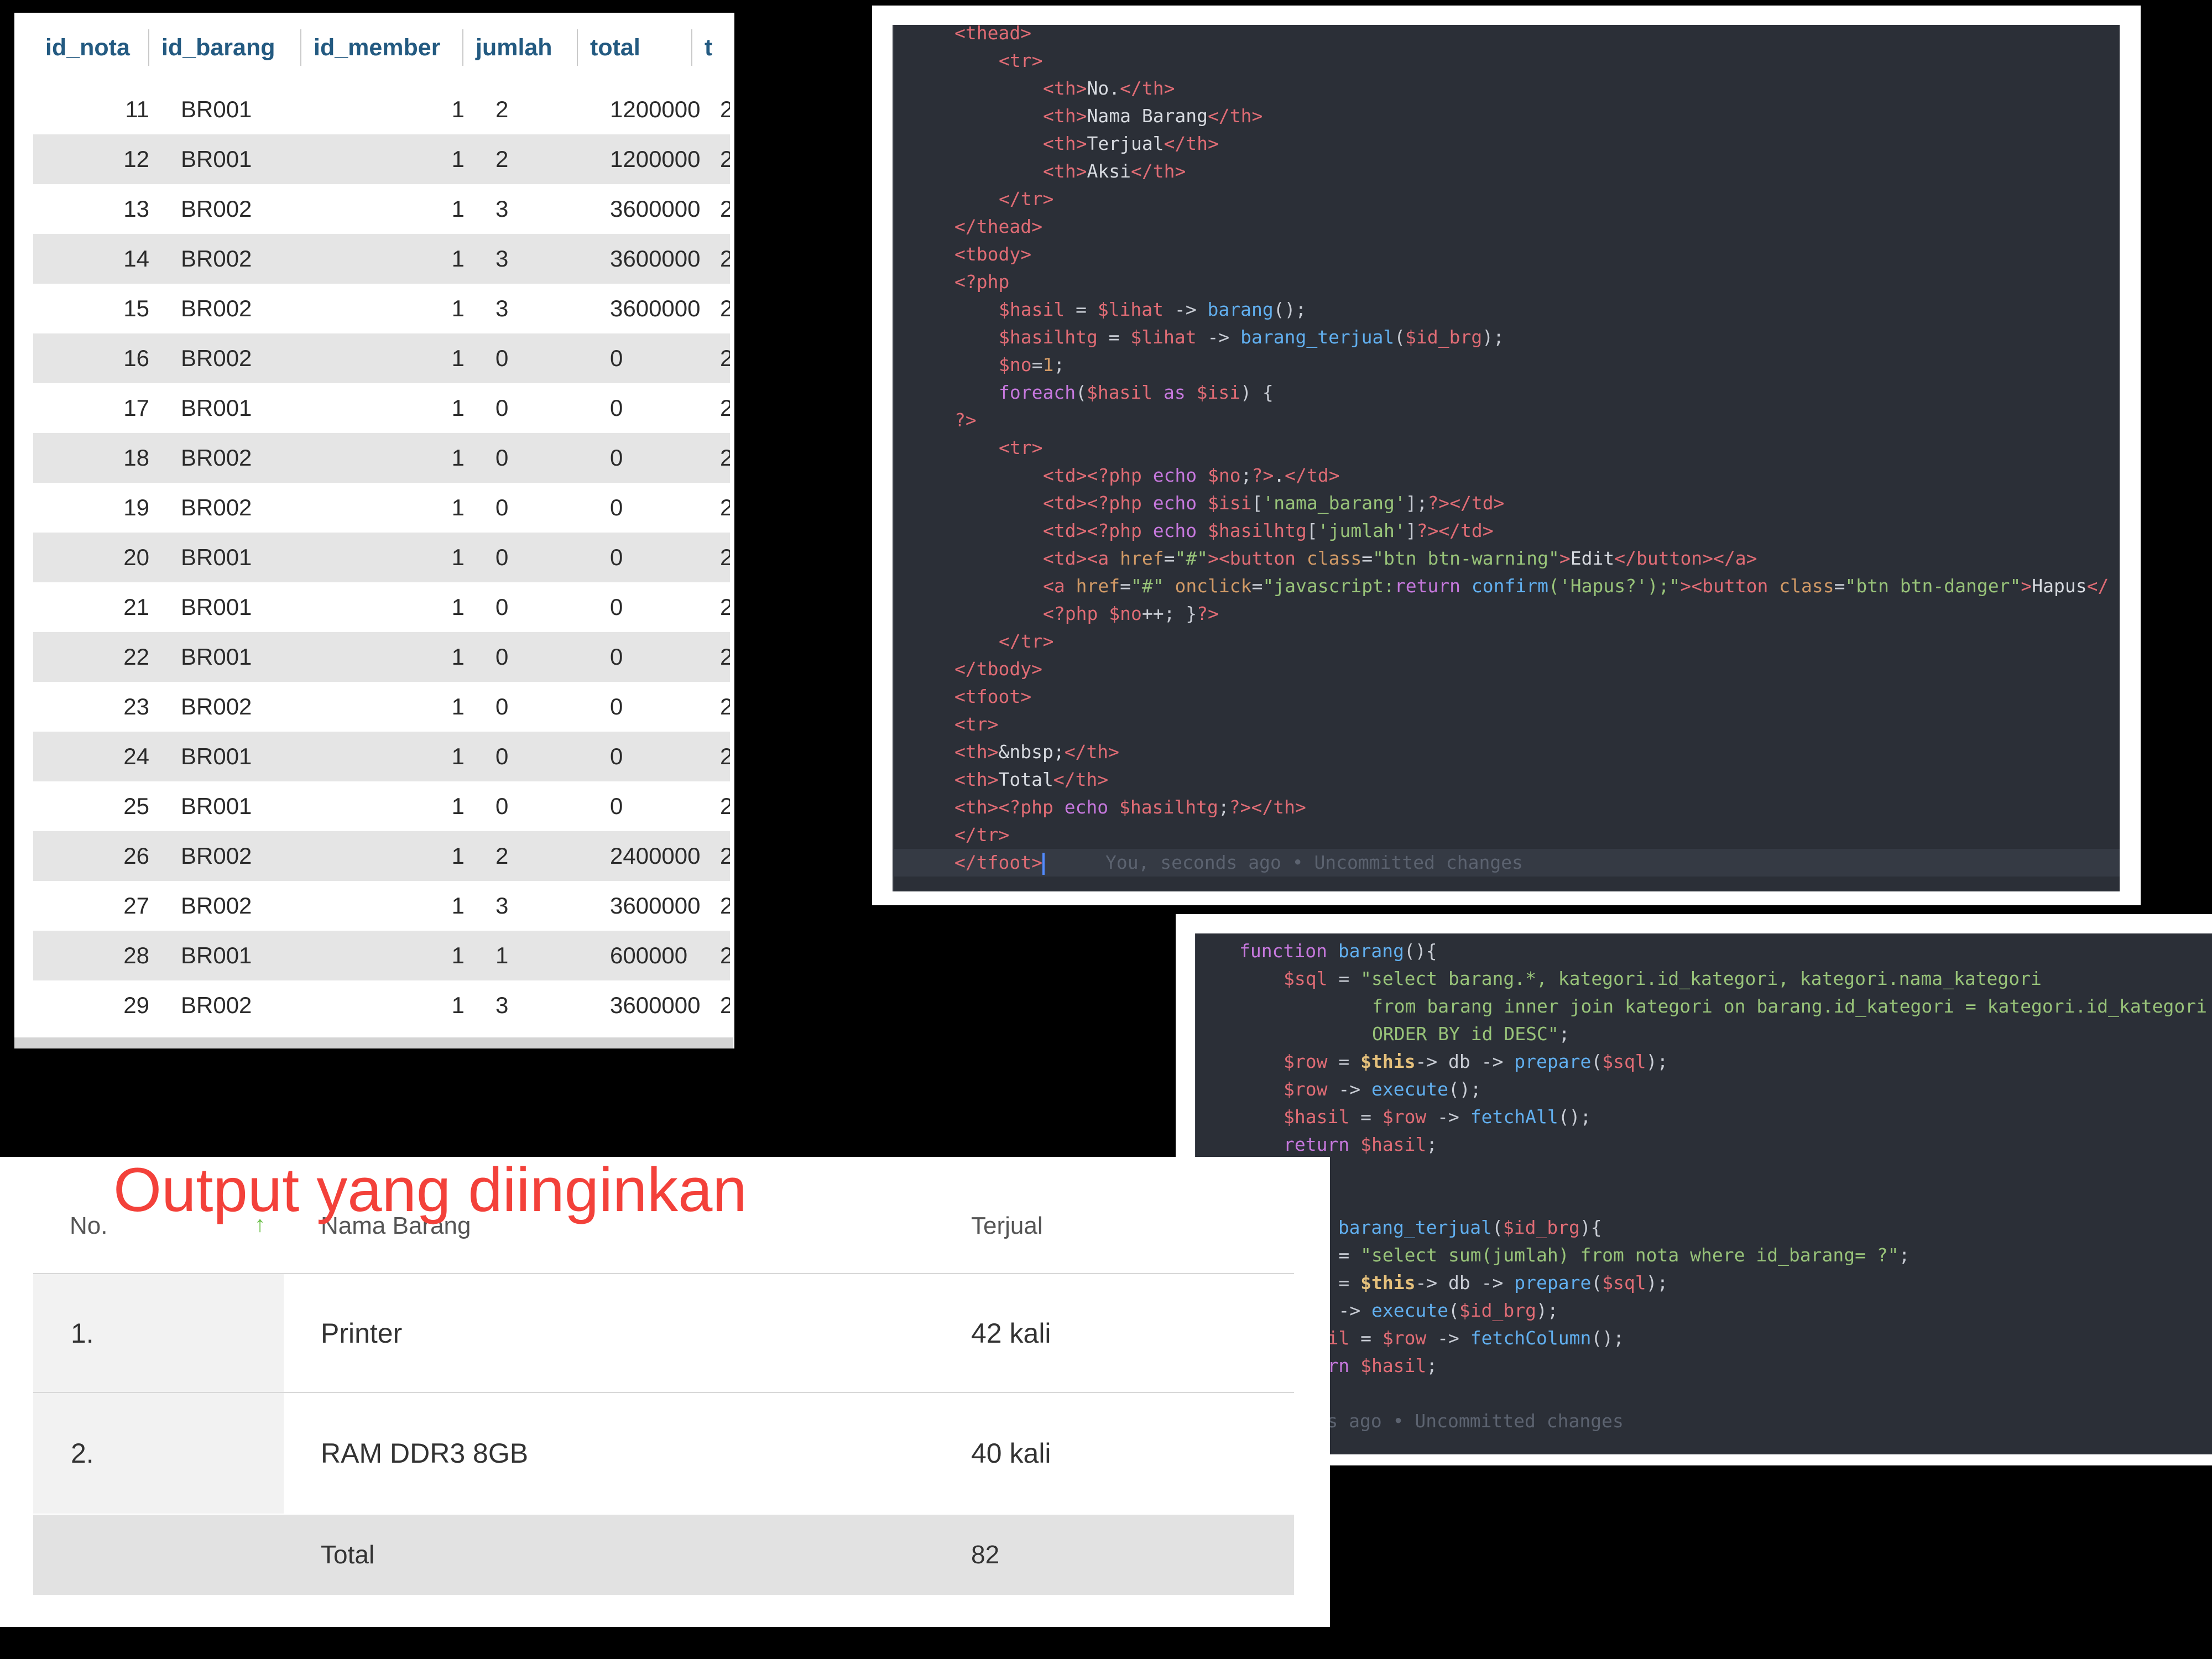  I want to click on cell-id-nota: 21, so click(136, 607).